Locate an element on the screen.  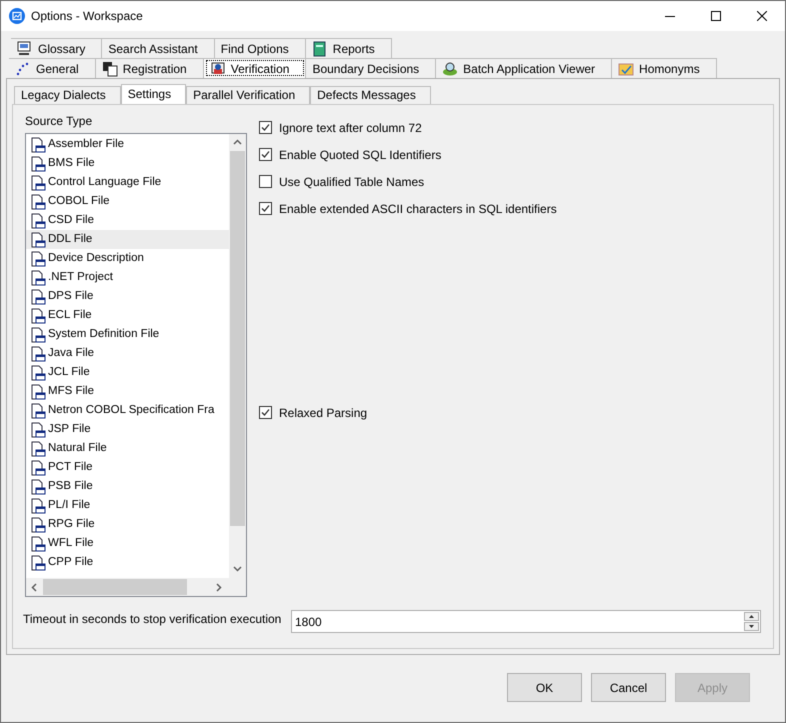
list-item: ECL File is located at coordinates (127, 315).